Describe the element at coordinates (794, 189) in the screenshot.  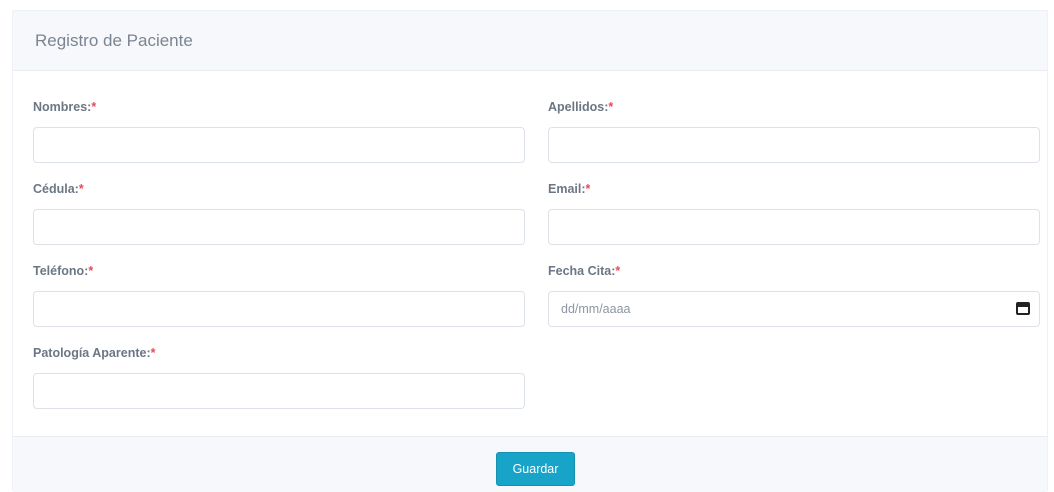
I see `email-label: Email:*` at that location.